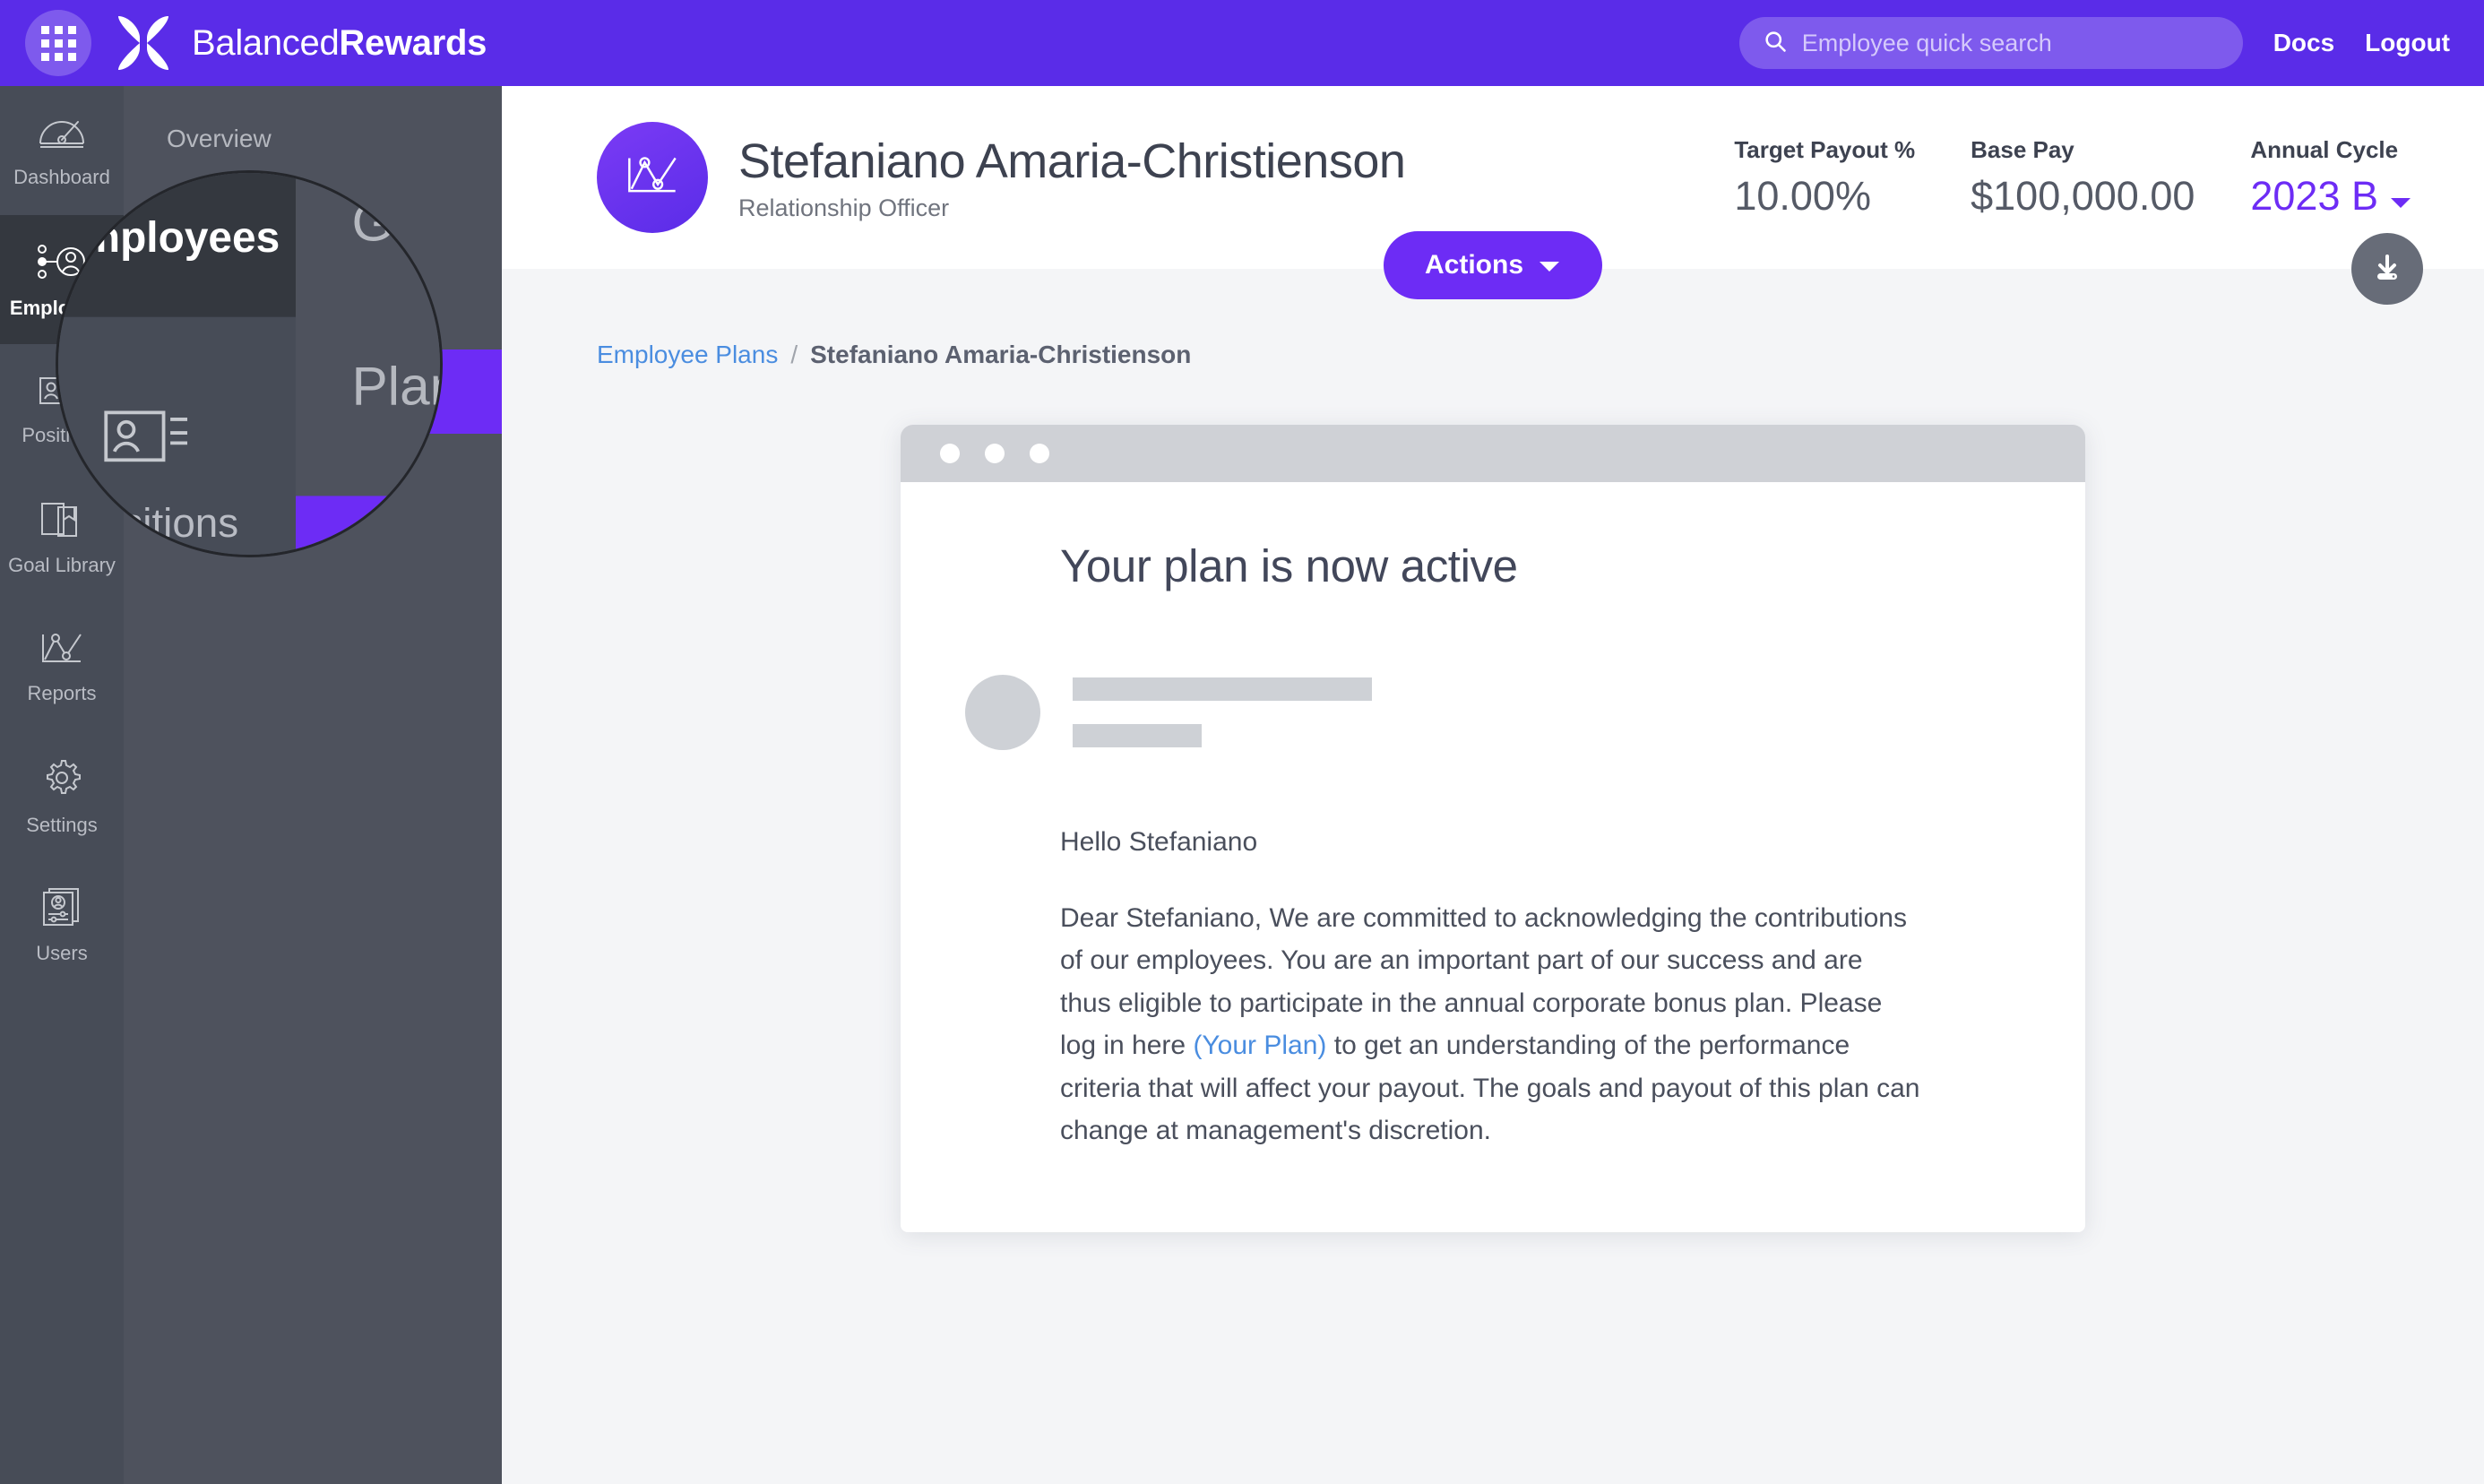 Image resolution: width=2484 pixels, height=1484 pixels. I want to click on stat-value: $100,000.00, so click(2083, 195).